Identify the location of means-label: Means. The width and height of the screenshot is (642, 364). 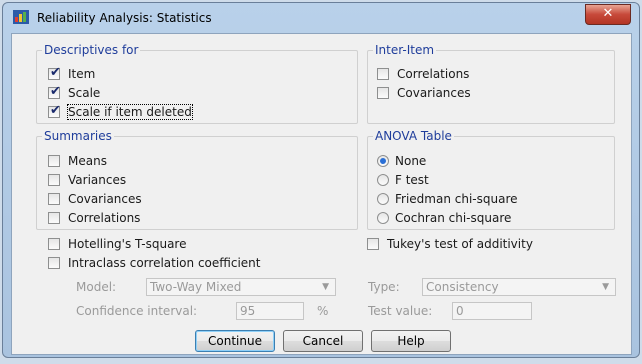
(87, 161).